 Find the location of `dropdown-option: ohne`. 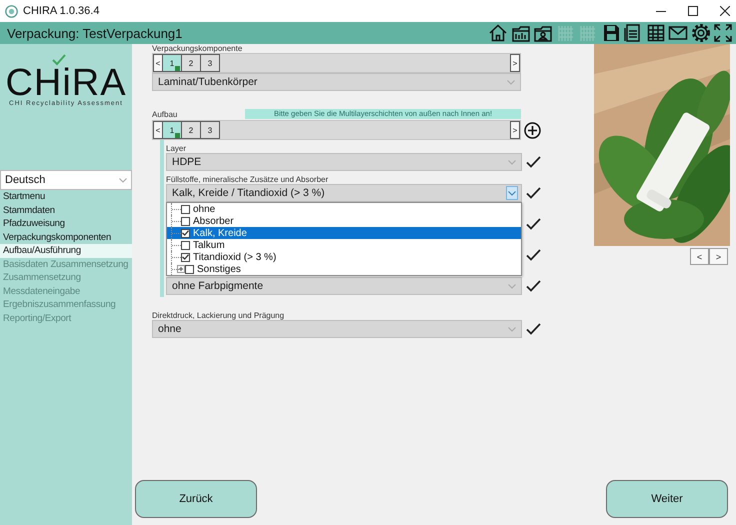

dropdown-option: ohne is located at coordinates (344, 209).